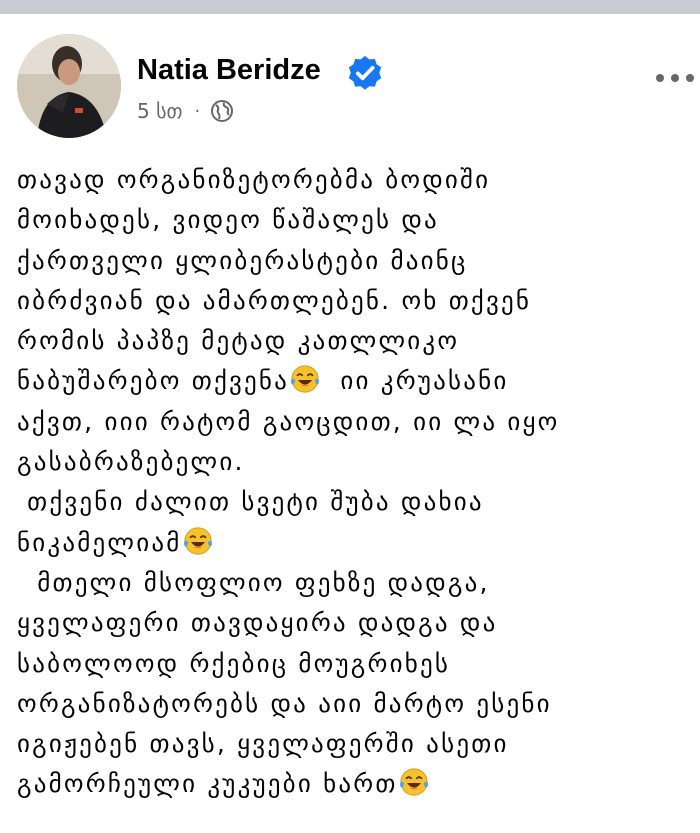 This screenshot has height=833, width=700. I want to click on post-text-line: თქვენი ძალით სვეტი შუბა დახია, so click(355, 502).